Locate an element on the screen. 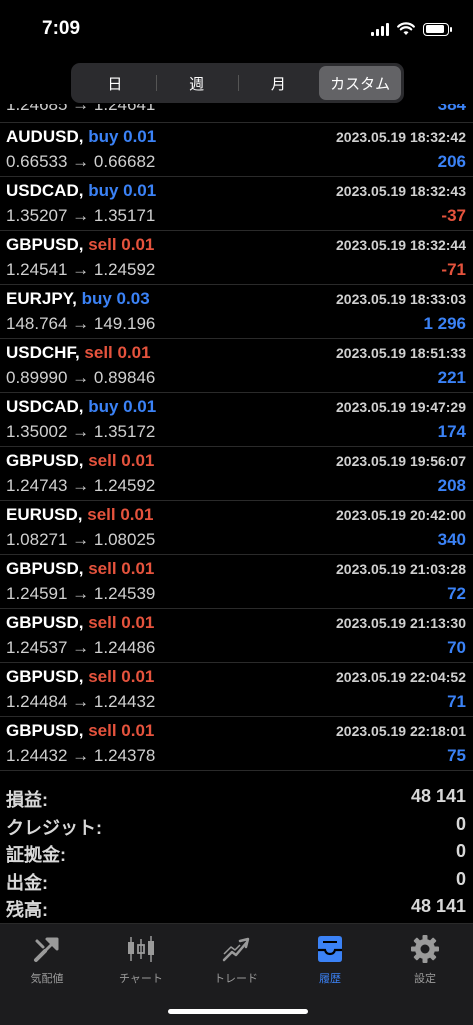 This screenshot has width=473, height=1025. tab-quotes: 気配値 is located at coordinates (47, 959).